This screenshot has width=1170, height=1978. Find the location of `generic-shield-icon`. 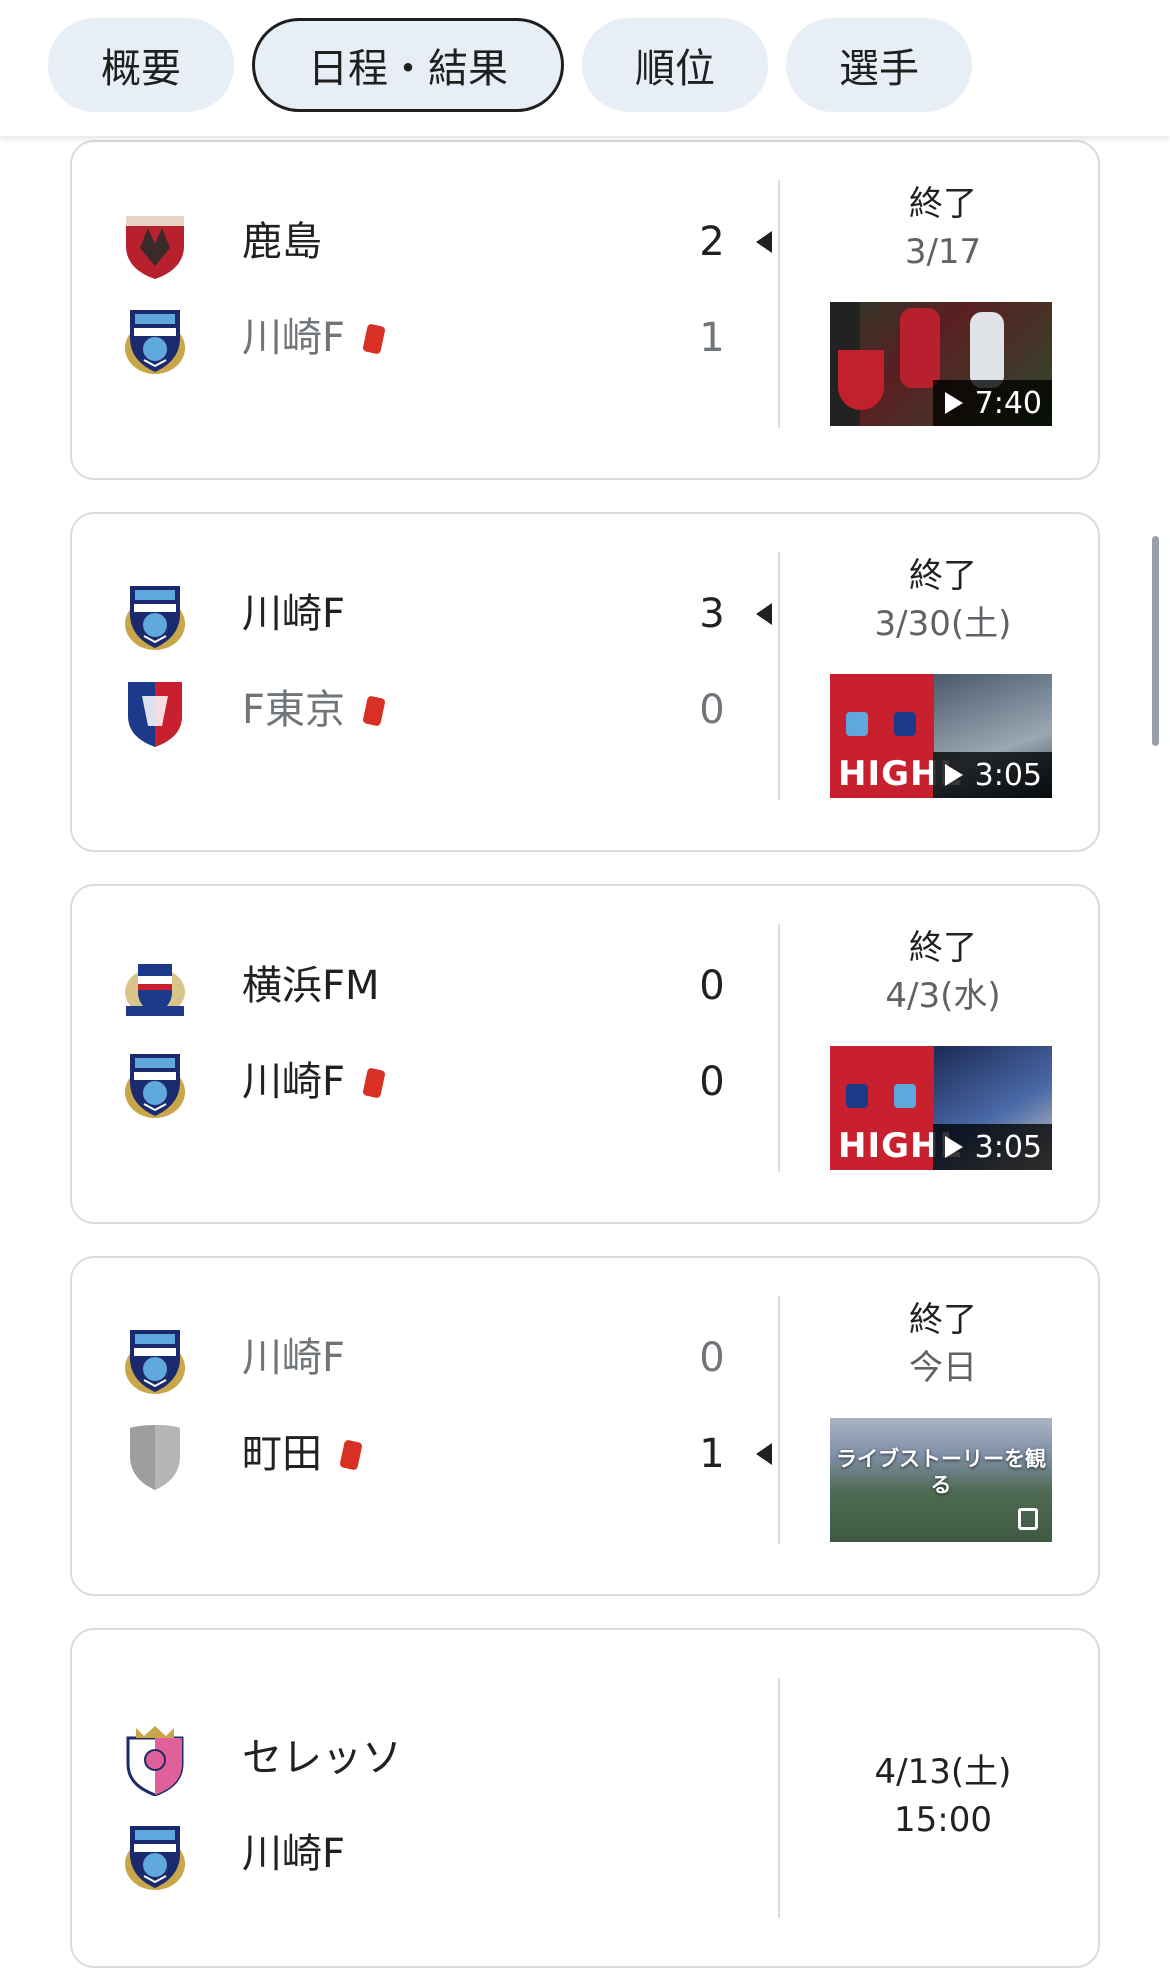

generic-shield-icon is located at coordinates (155, 1457).